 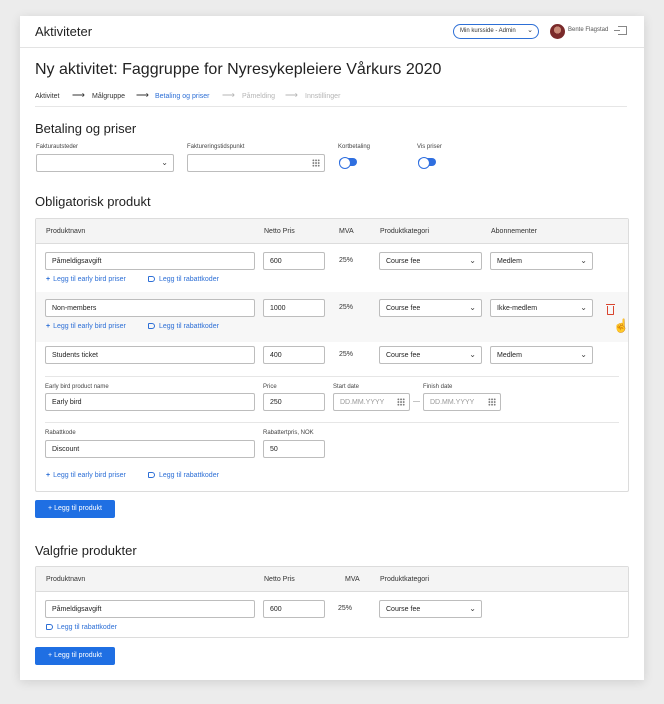 I want to click on hand-cursor-icon: ☝, so click(x=621, y=325).